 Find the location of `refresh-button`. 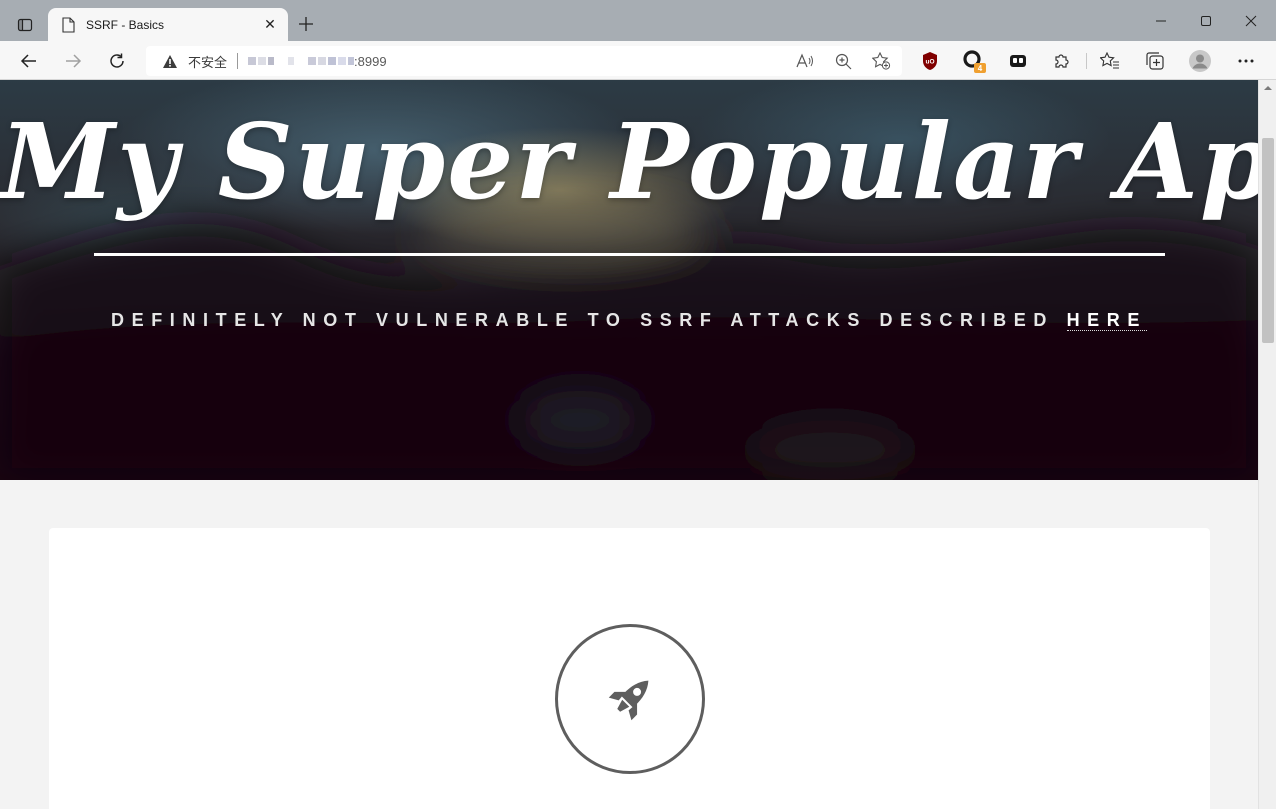

refresh-button is located at coordinates (117, 61).